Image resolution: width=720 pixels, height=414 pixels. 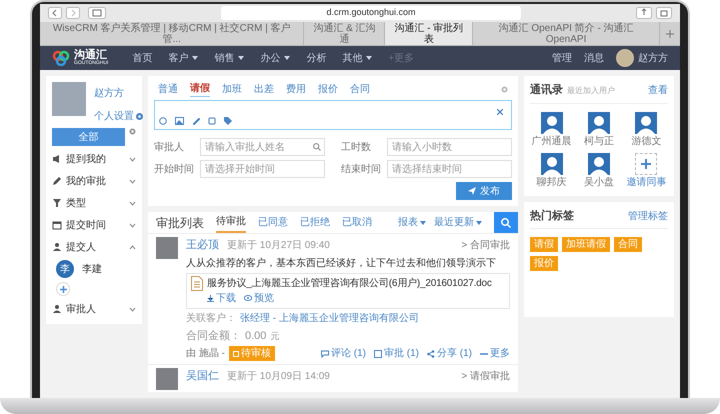 I want to click on composer-tab: 费用, so click(x=296, y=89).